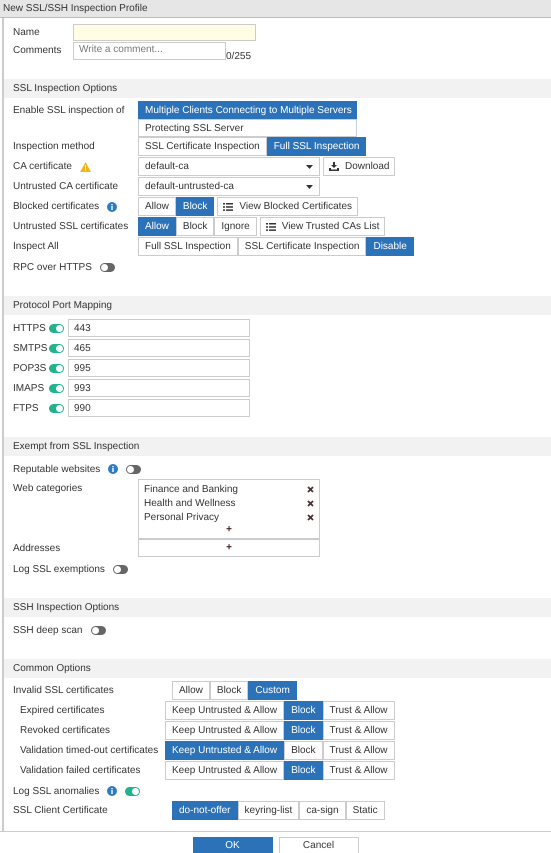 The height and width of the screenshot is (853, 551). Describe the element at coordinates (182, 517) in the screenshot. I see `list-item: Personal Privacy` at that location.